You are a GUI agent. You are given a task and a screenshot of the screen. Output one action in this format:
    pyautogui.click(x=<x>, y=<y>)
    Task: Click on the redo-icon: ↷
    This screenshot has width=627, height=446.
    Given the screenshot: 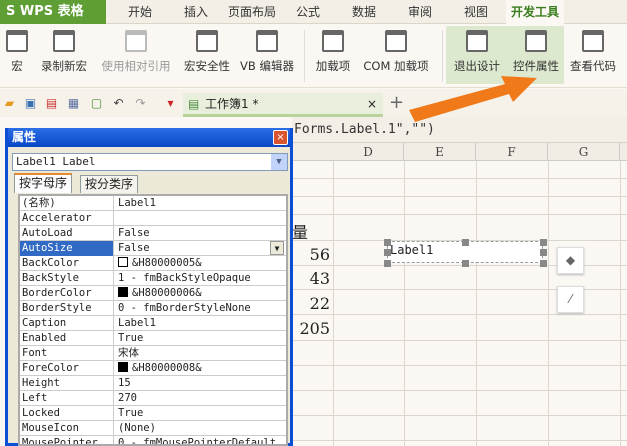 What is the action you would take?
    pyautogui.click(x=140, y=103)
    